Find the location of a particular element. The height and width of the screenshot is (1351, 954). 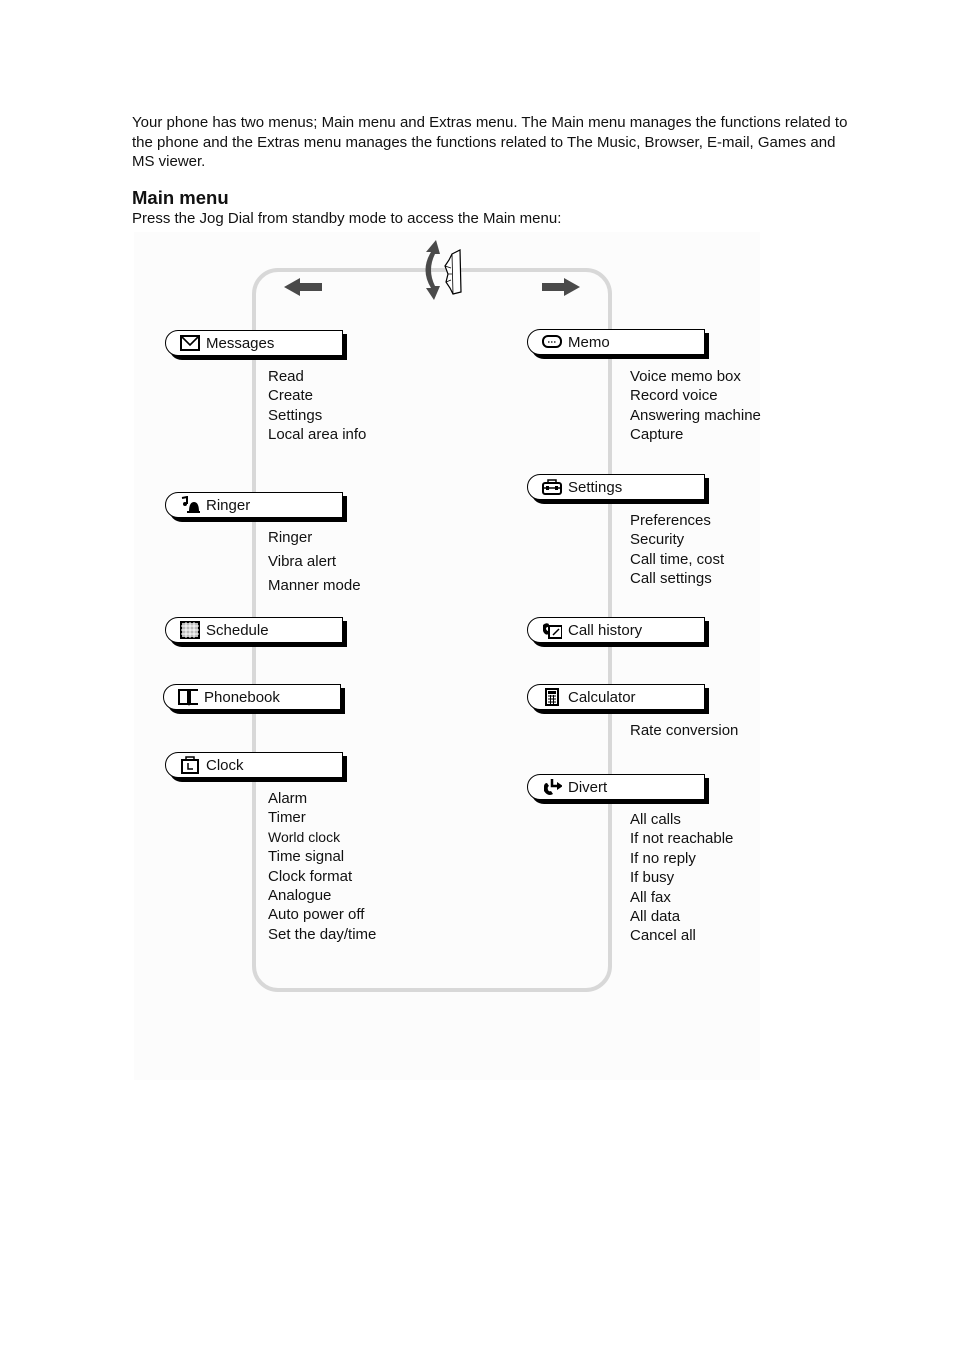

menu-label: Calculator is located at coordinates (602, 697).